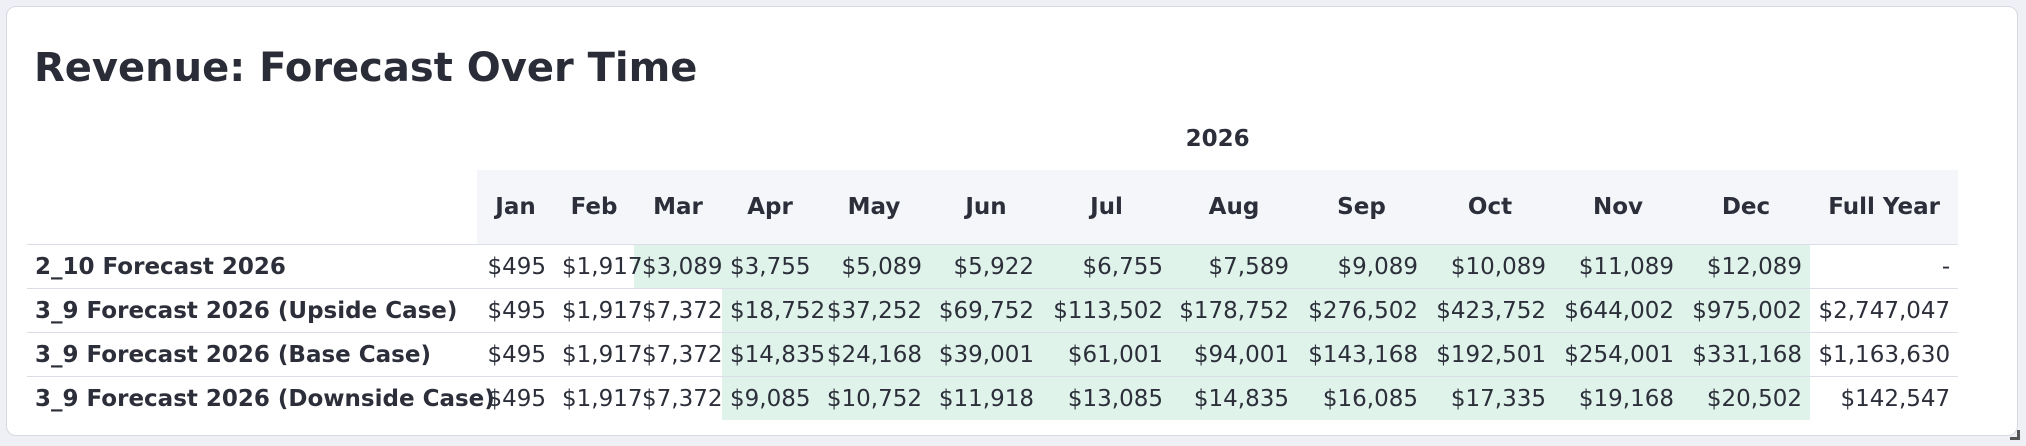 This screenshot has height=446, width=2026. Describe the element at coordinates (1884, 354) in the screenshot. I see `table-cell: $1,163,630` at that location.